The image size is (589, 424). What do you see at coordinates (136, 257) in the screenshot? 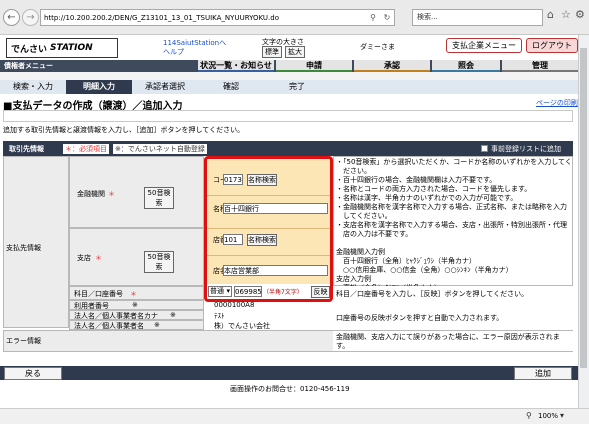
I see `branch-label-cell: 支店 ＊ 50音検索` at bounding box center [136, 257].